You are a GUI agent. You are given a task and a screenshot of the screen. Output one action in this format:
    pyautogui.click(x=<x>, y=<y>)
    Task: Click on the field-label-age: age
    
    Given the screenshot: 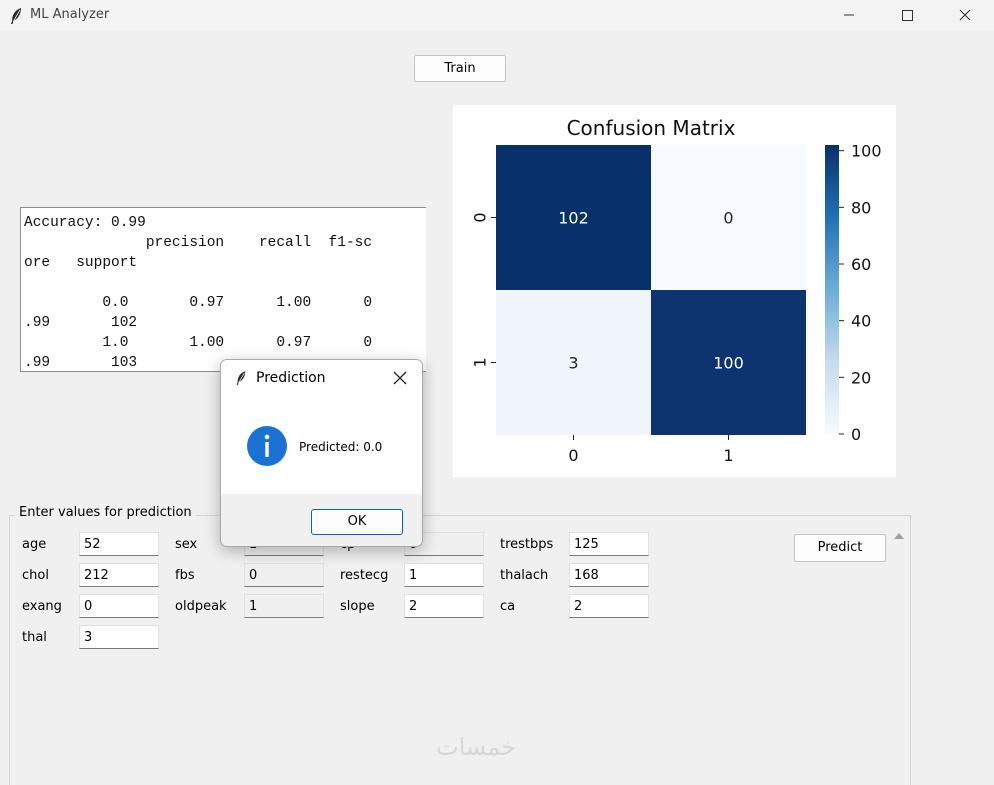 What is the action you would take?
    pyautogui.click(x=34, y=544)
    